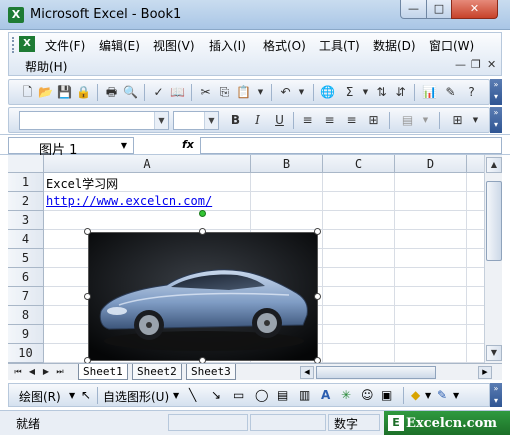 The image size is (510, 435). Describe the element at coordinates (365, 92) in the screenshot. I see `autosum-dropdown-icon: ▼` at that location.